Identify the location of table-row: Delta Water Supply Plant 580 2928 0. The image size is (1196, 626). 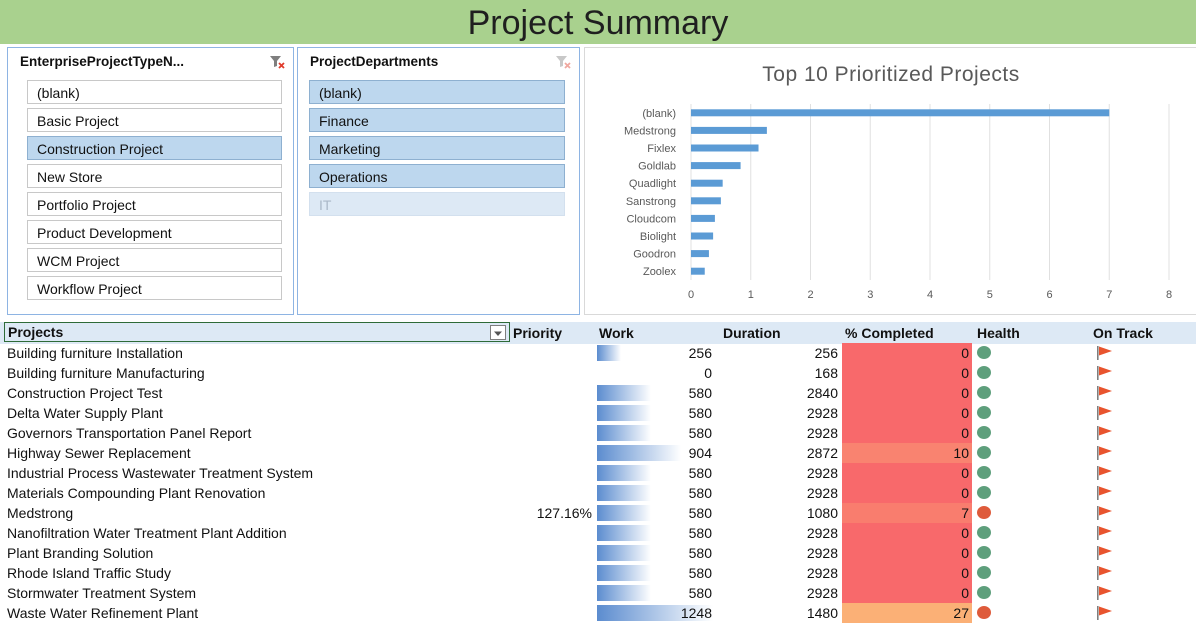
(598, 413).